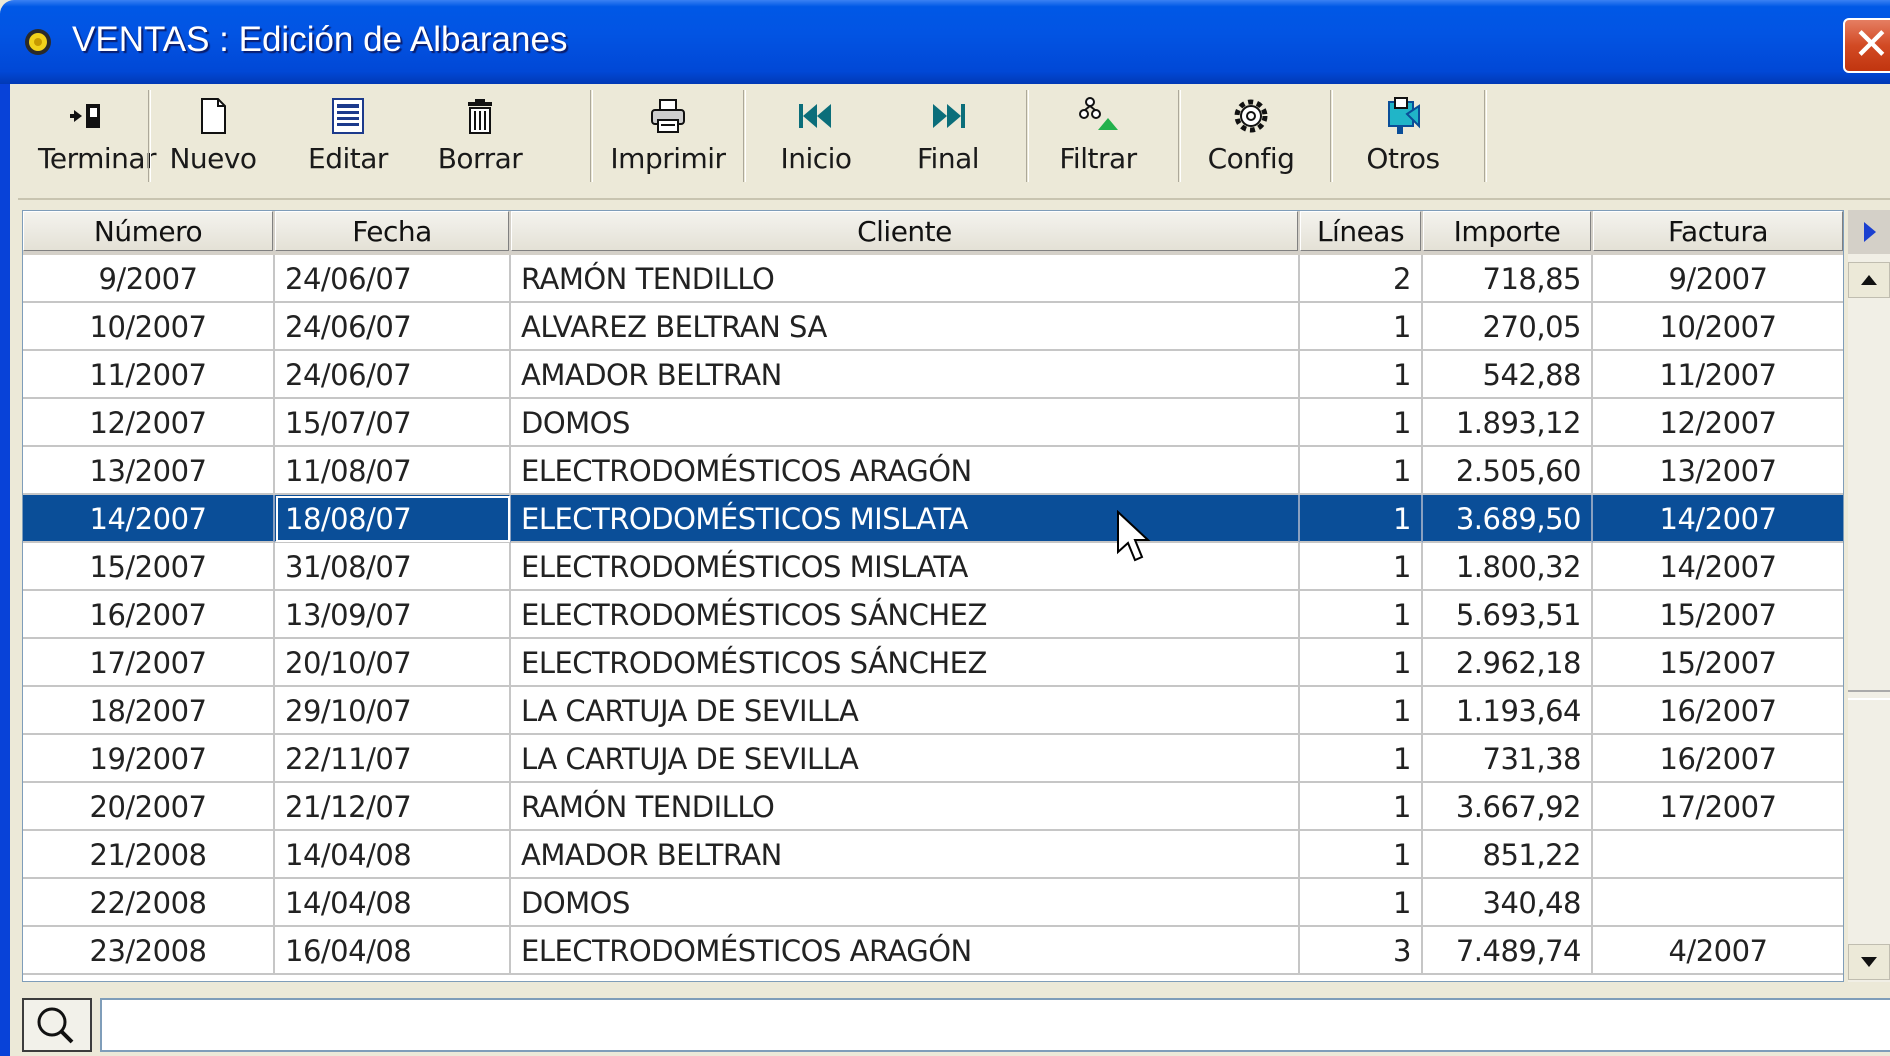 This screenshot has width=1890, height=1056. What do you see at coordinates (393, 663) in the screenshot?
I see `cell-fecha: 20/10/07` at bounding box center [393, 663].